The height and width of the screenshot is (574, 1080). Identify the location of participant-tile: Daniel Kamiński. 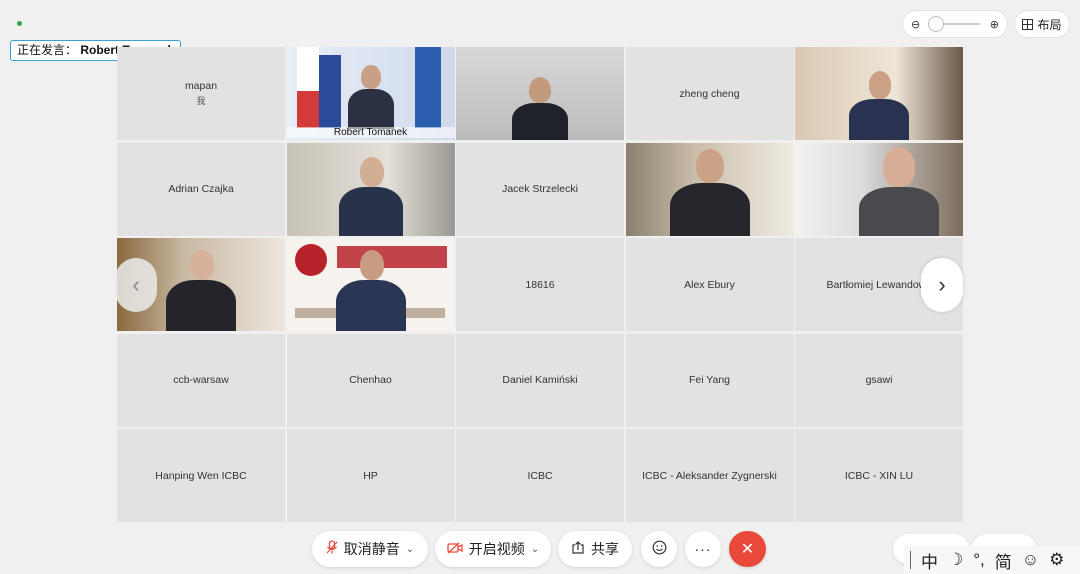
(540, 380).